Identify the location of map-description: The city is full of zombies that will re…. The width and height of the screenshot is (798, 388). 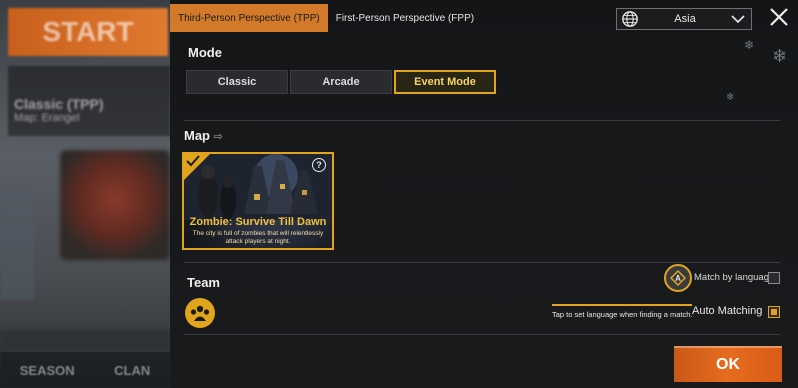
(258, 237).